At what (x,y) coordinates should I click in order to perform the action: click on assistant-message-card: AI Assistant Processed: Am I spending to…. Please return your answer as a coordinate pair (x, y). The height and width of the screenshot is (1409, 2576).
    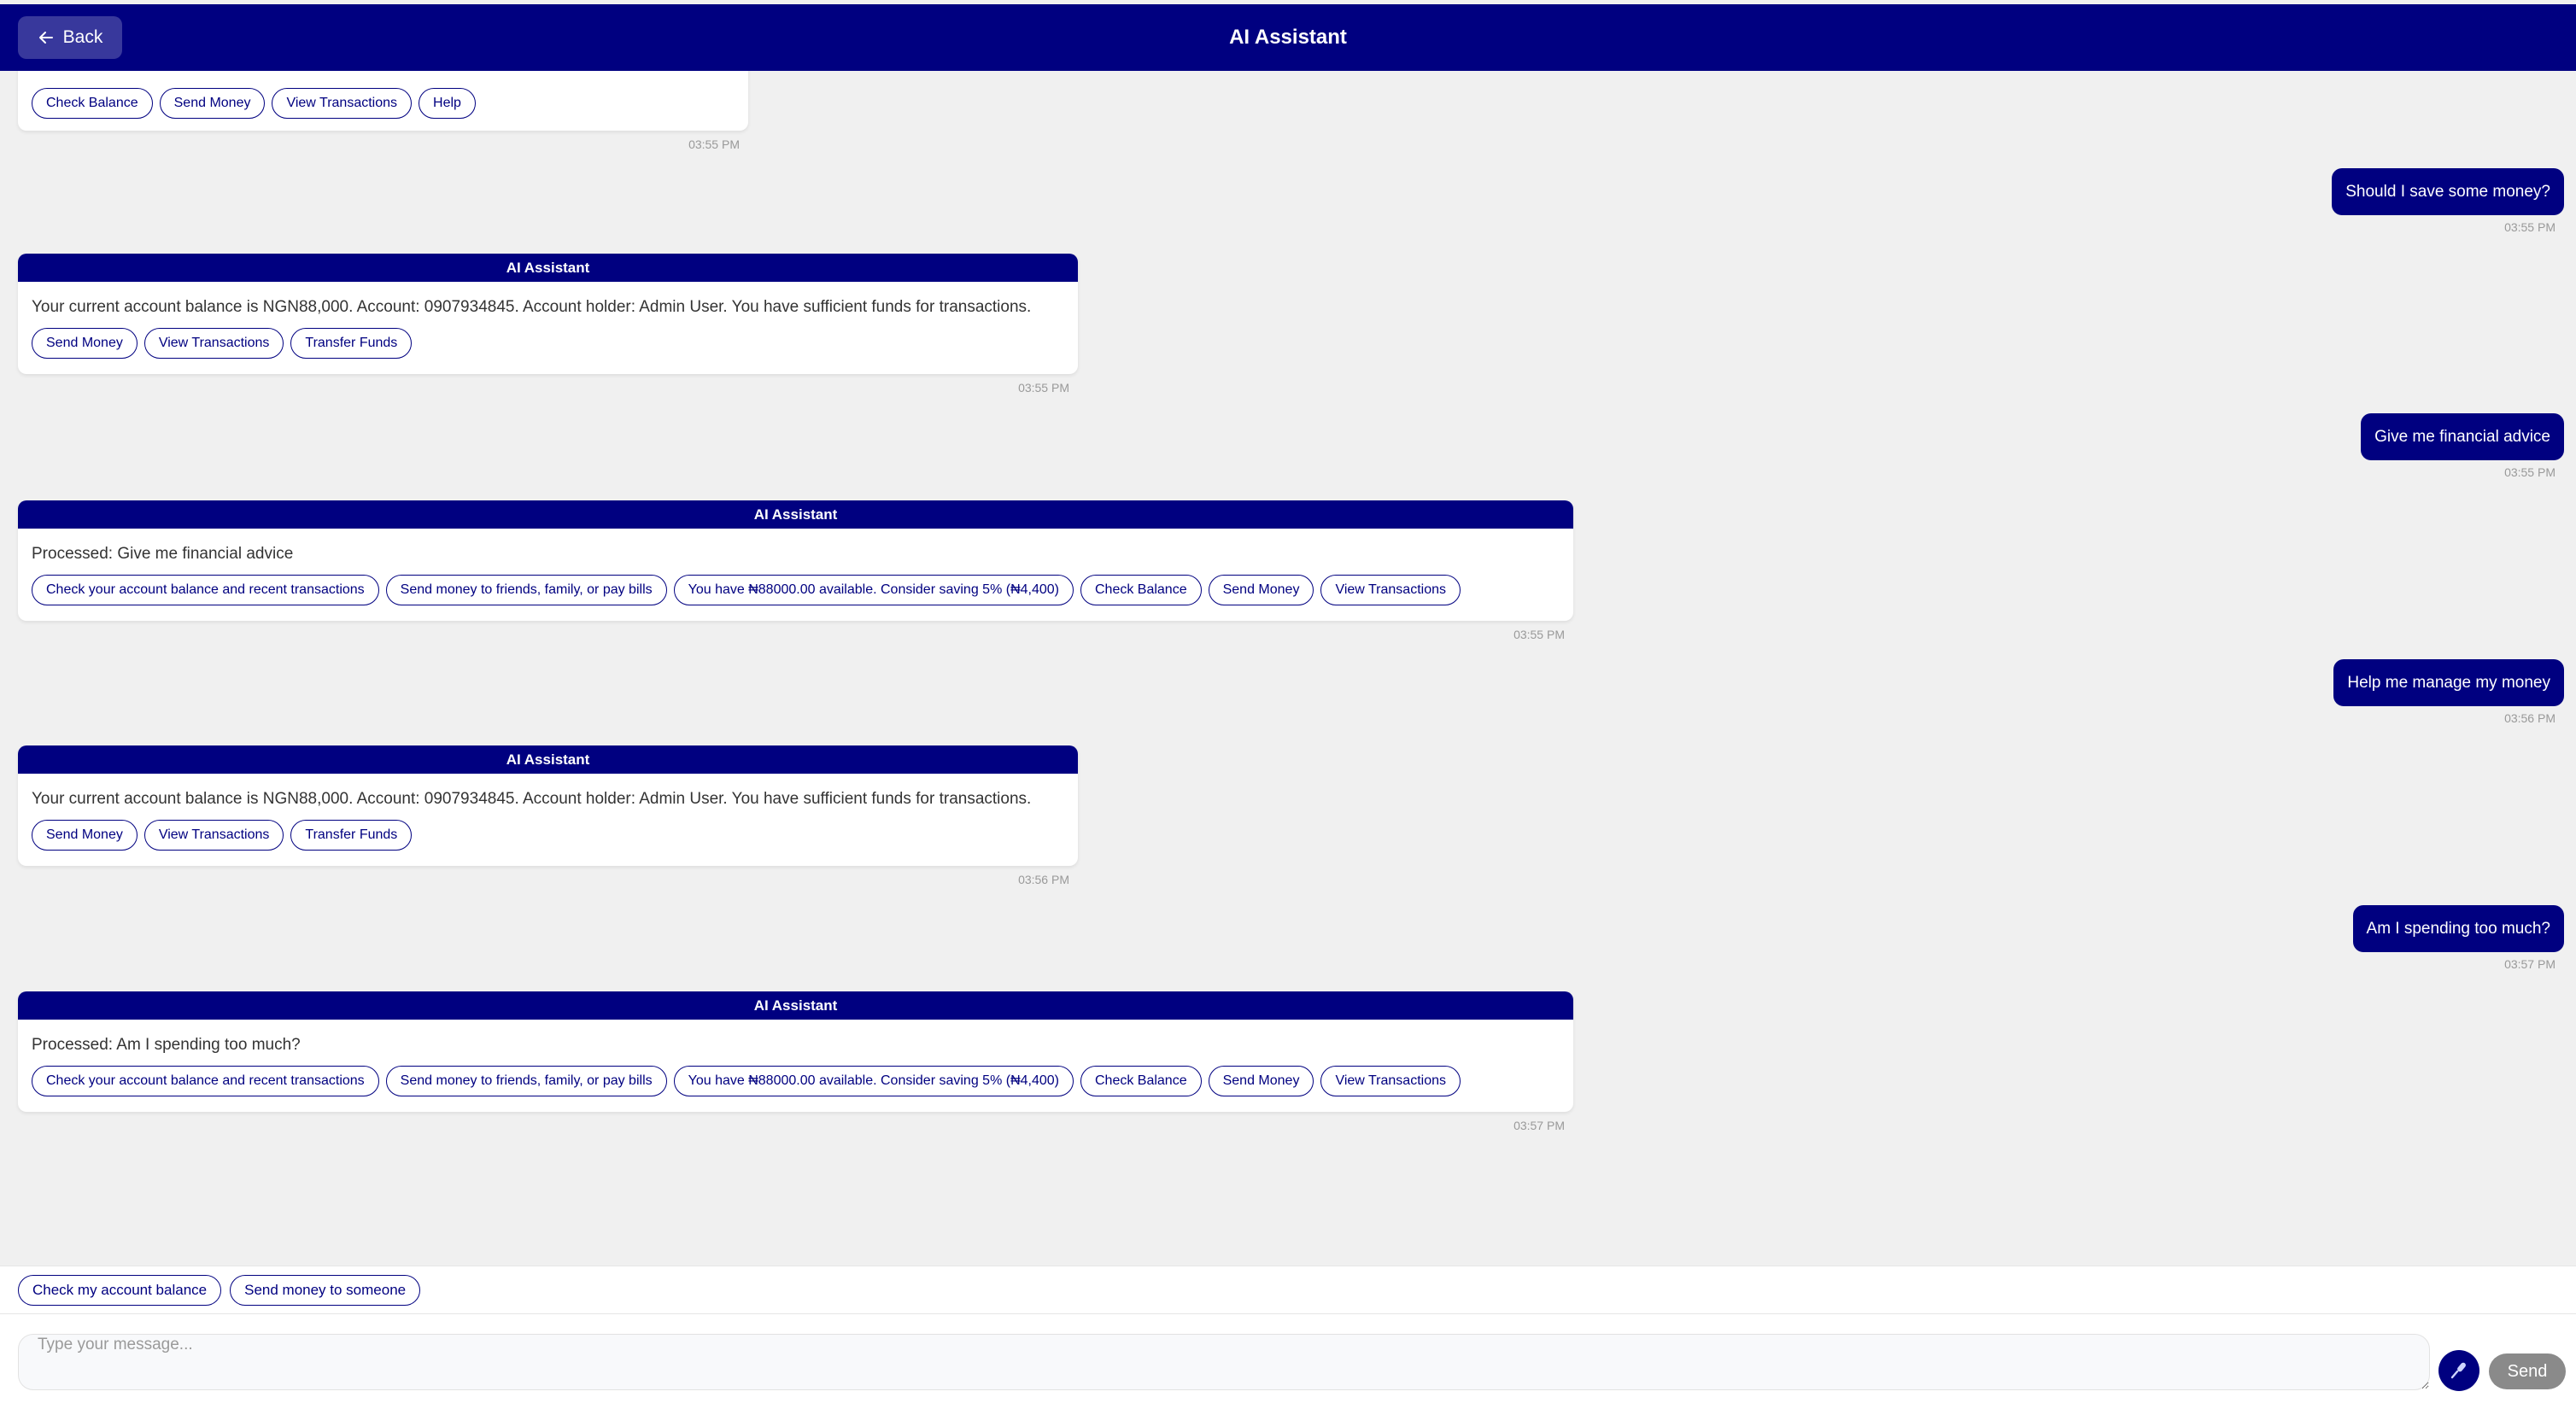
    Looking at the image, I should click on (795, 1051).